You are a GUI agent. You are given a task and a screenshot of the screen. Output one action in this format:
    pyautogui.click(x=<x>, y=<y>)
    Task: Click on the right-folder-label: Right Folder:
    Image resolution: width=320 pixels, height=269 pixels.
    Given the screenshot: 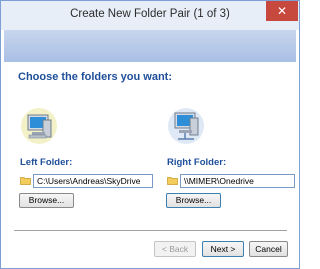 What is the action you would take?
    pyautogui.click(x=197, y=162)
    